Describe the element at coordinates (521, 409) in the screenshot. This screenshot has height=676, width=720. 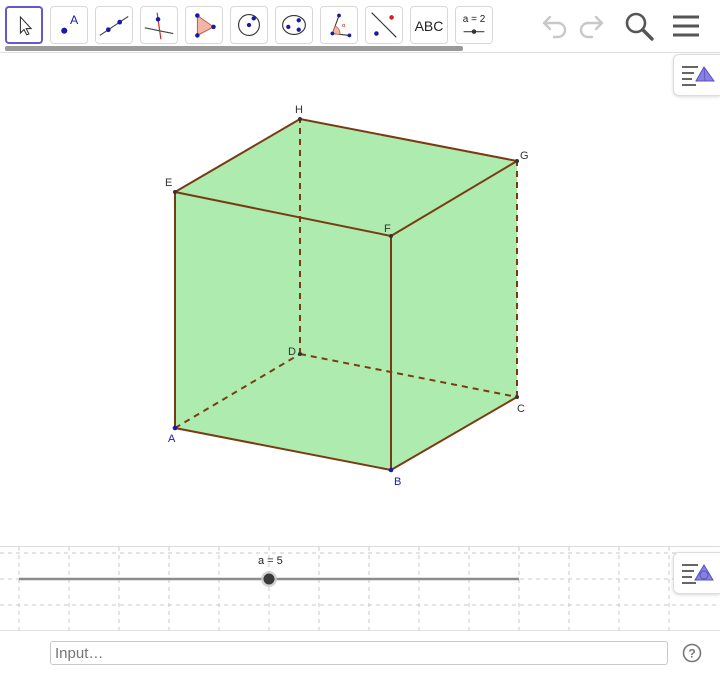
I see `label-C: C` at that location.